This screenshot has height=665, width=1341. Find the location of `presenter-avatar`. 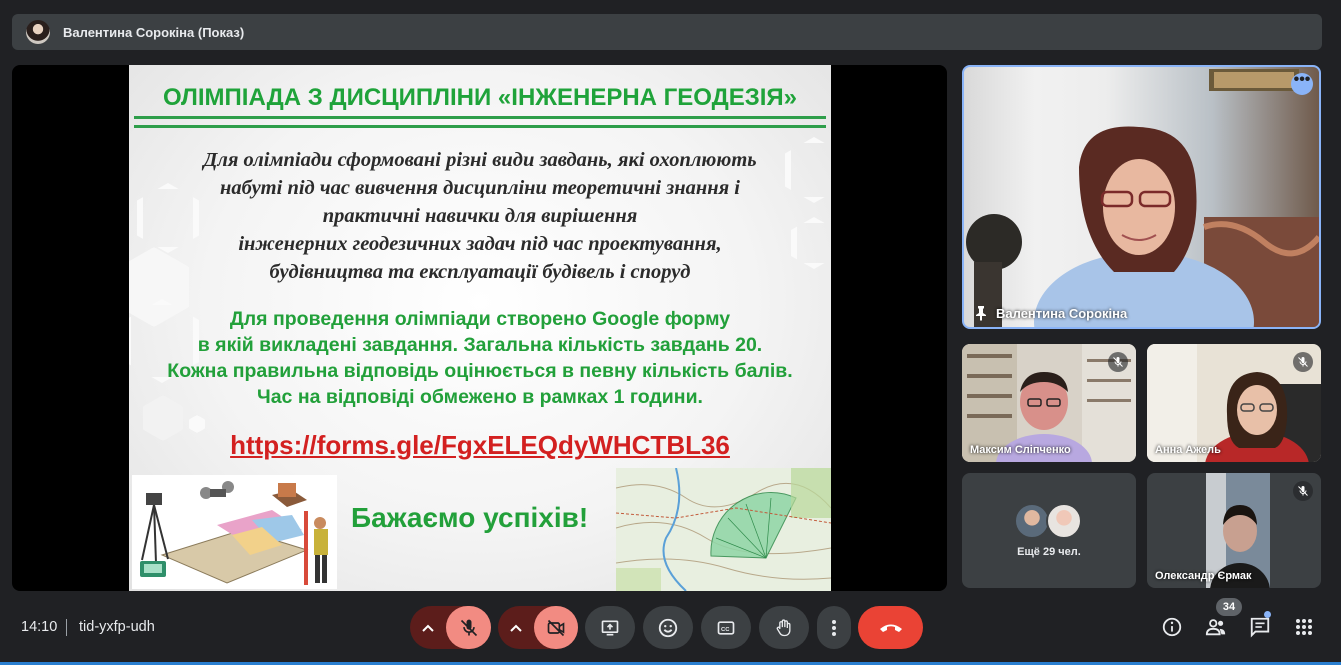

presenter-avatar is located at coordinates (38, 32).